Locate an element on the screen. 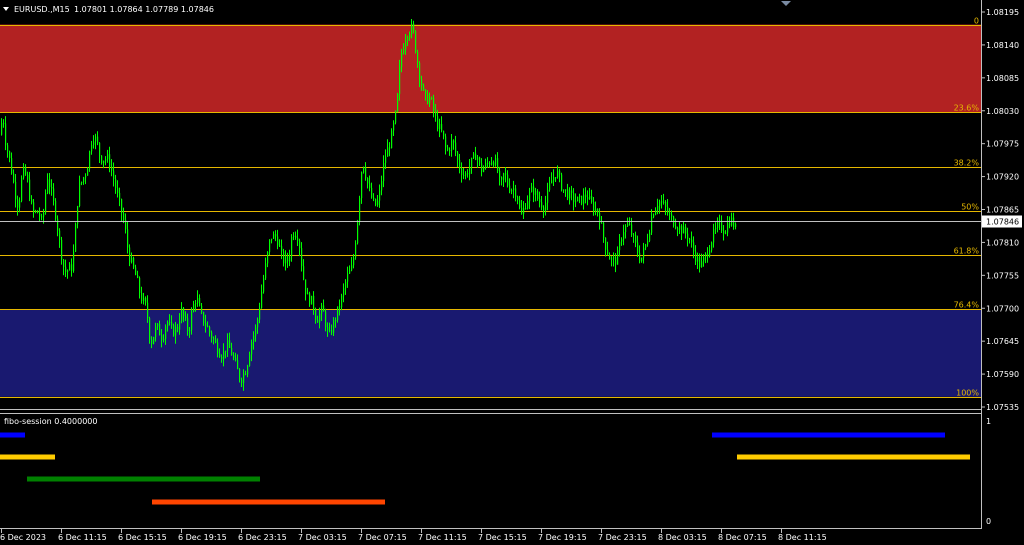  time-tick-label: 8 Dec 07:15 is located at coordinates (742, 537).